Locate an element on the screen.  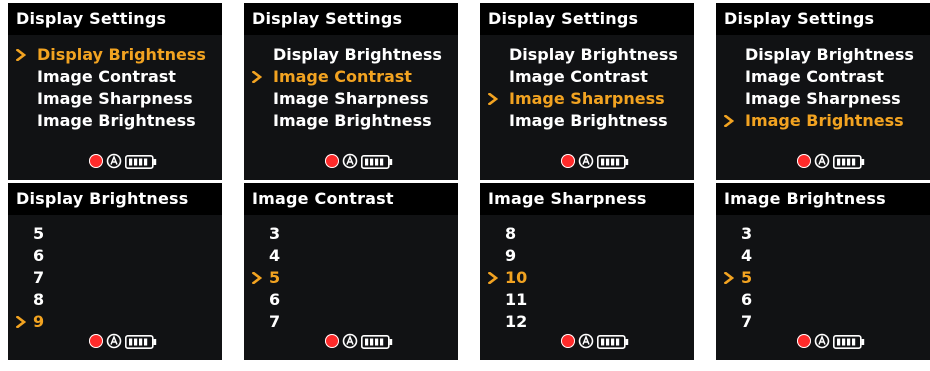
value-label: 11 is located at coordinates (516, 299).